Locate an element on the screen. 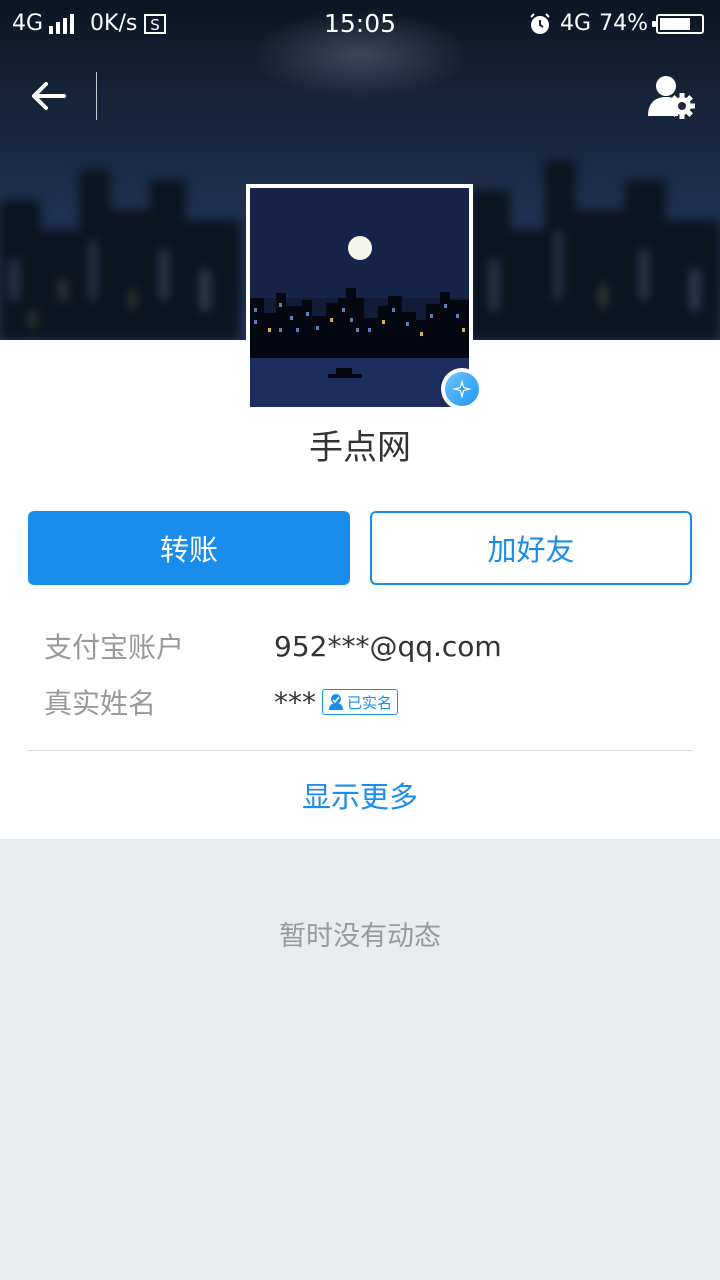  account-row: 支付宝账户 952***@qq.com is located at coordinates (273, 646).